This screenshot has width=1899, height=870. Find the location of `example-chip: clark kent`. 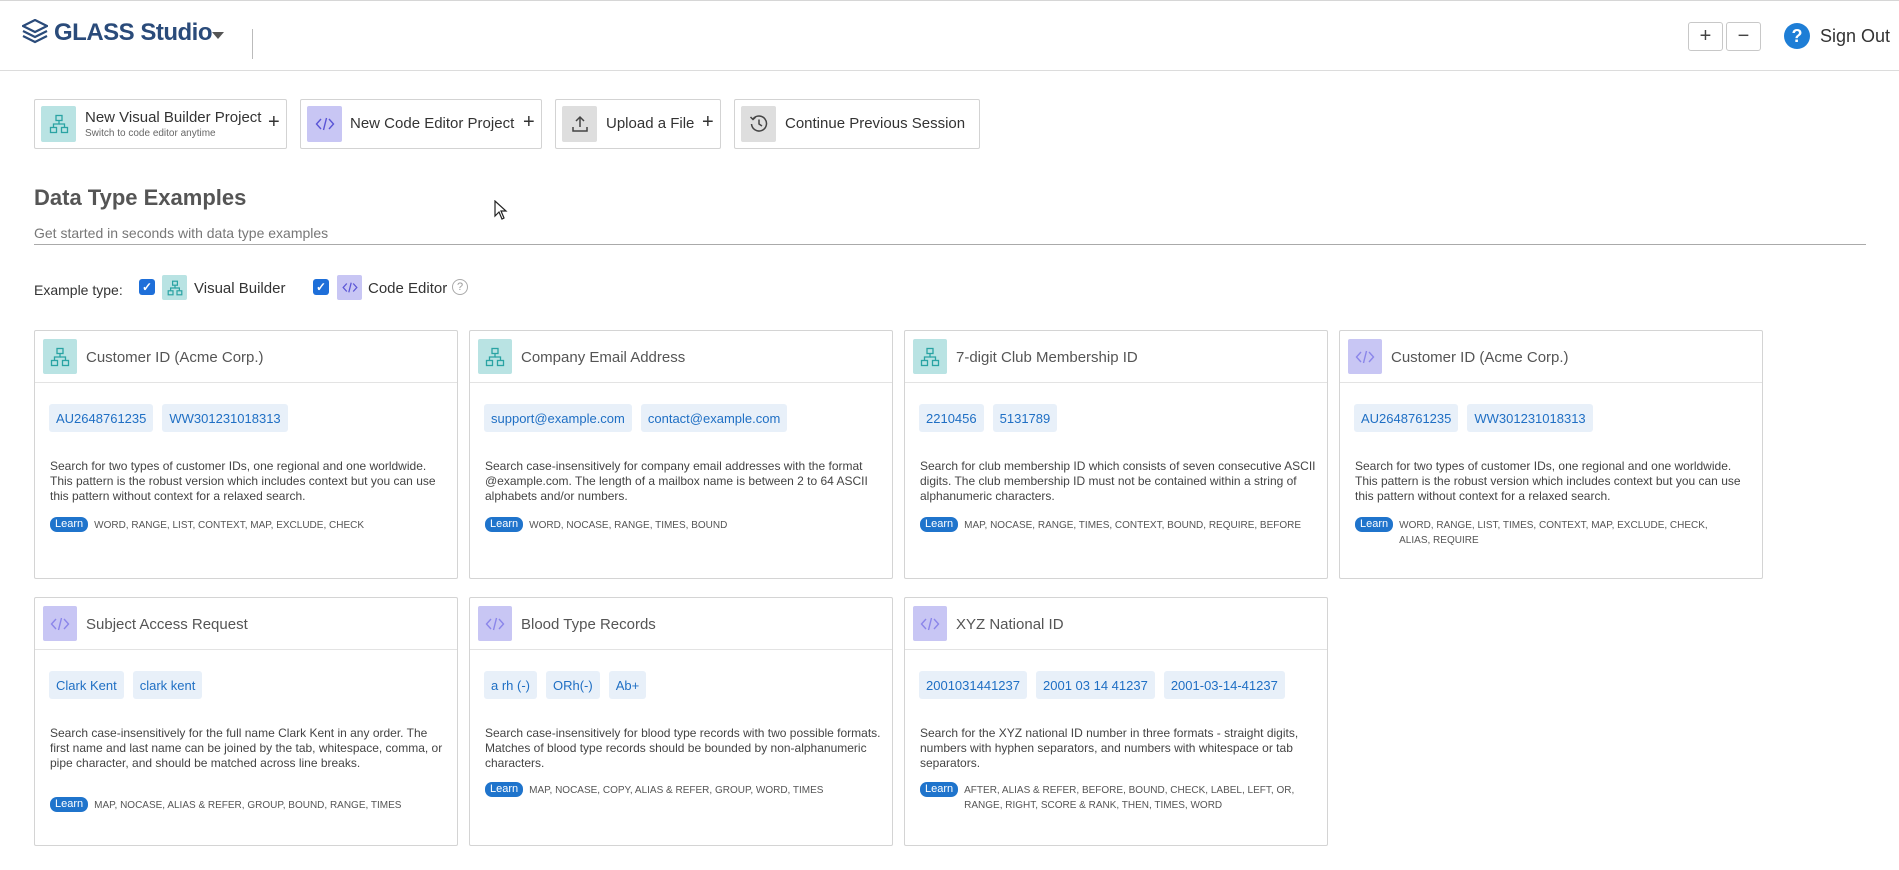

example-chip: clark kent is located at coordinates (167, 685).